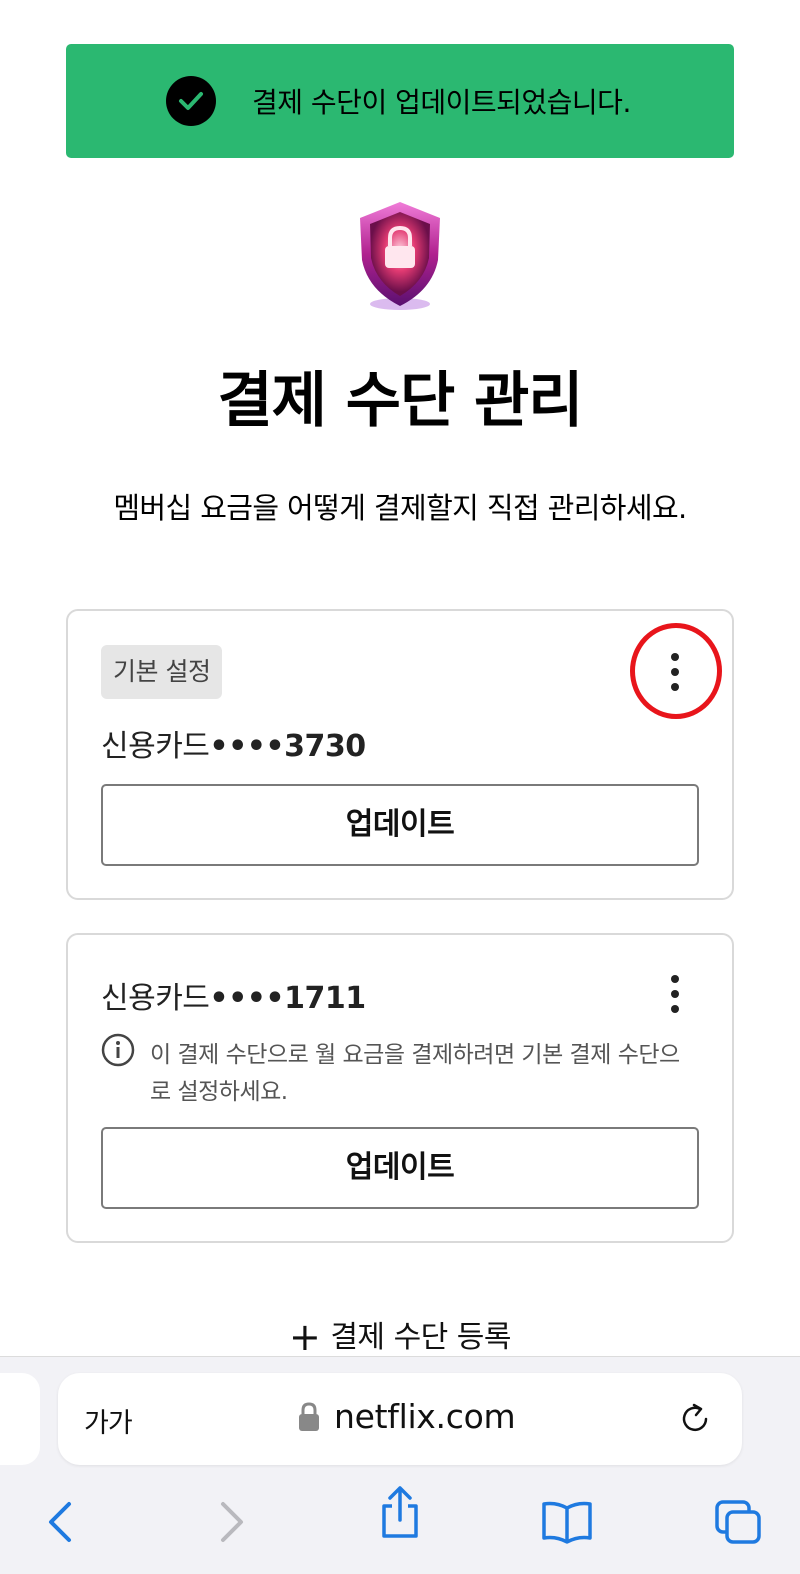 This screenshot has width=800, height=1574. Describe the element at coordinates (60, 1522) in the screenshot. I see `back-icon` at that location.